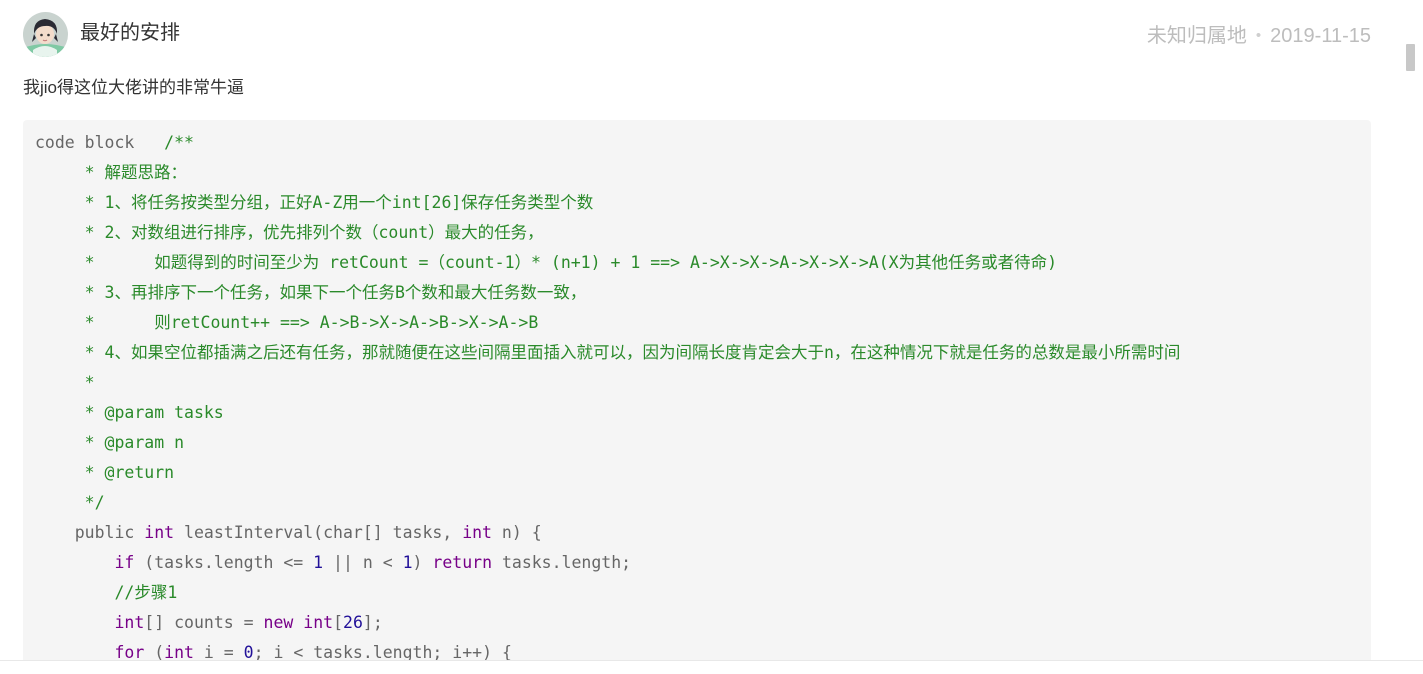  What do you see at coordinates (90, 532) in the screenshot?
I see `code-token-plain: public` at bounding box center [90, 532].